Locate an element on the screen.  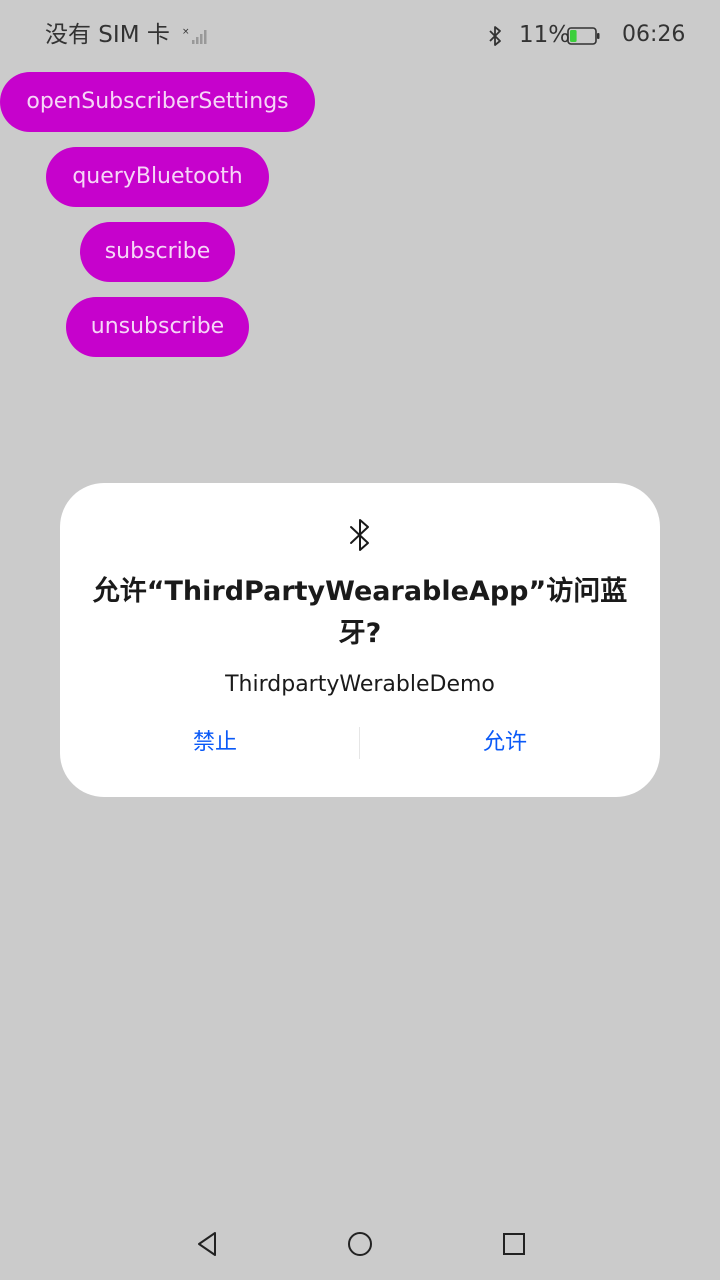
status-bar: 没有 SIM 卡 × 11% 06:26 is located at coordinates (360, 36).